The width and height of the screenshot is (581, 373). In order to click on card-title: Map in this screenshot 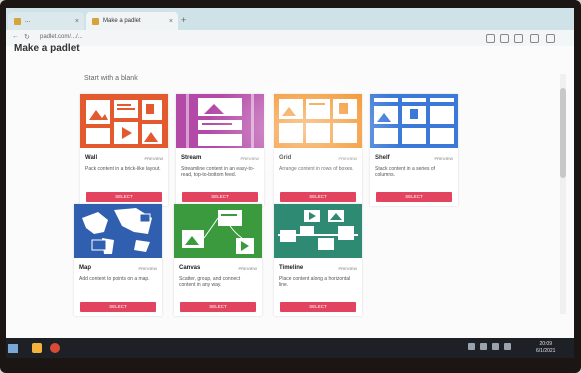, I will do `click(85, 268)`.